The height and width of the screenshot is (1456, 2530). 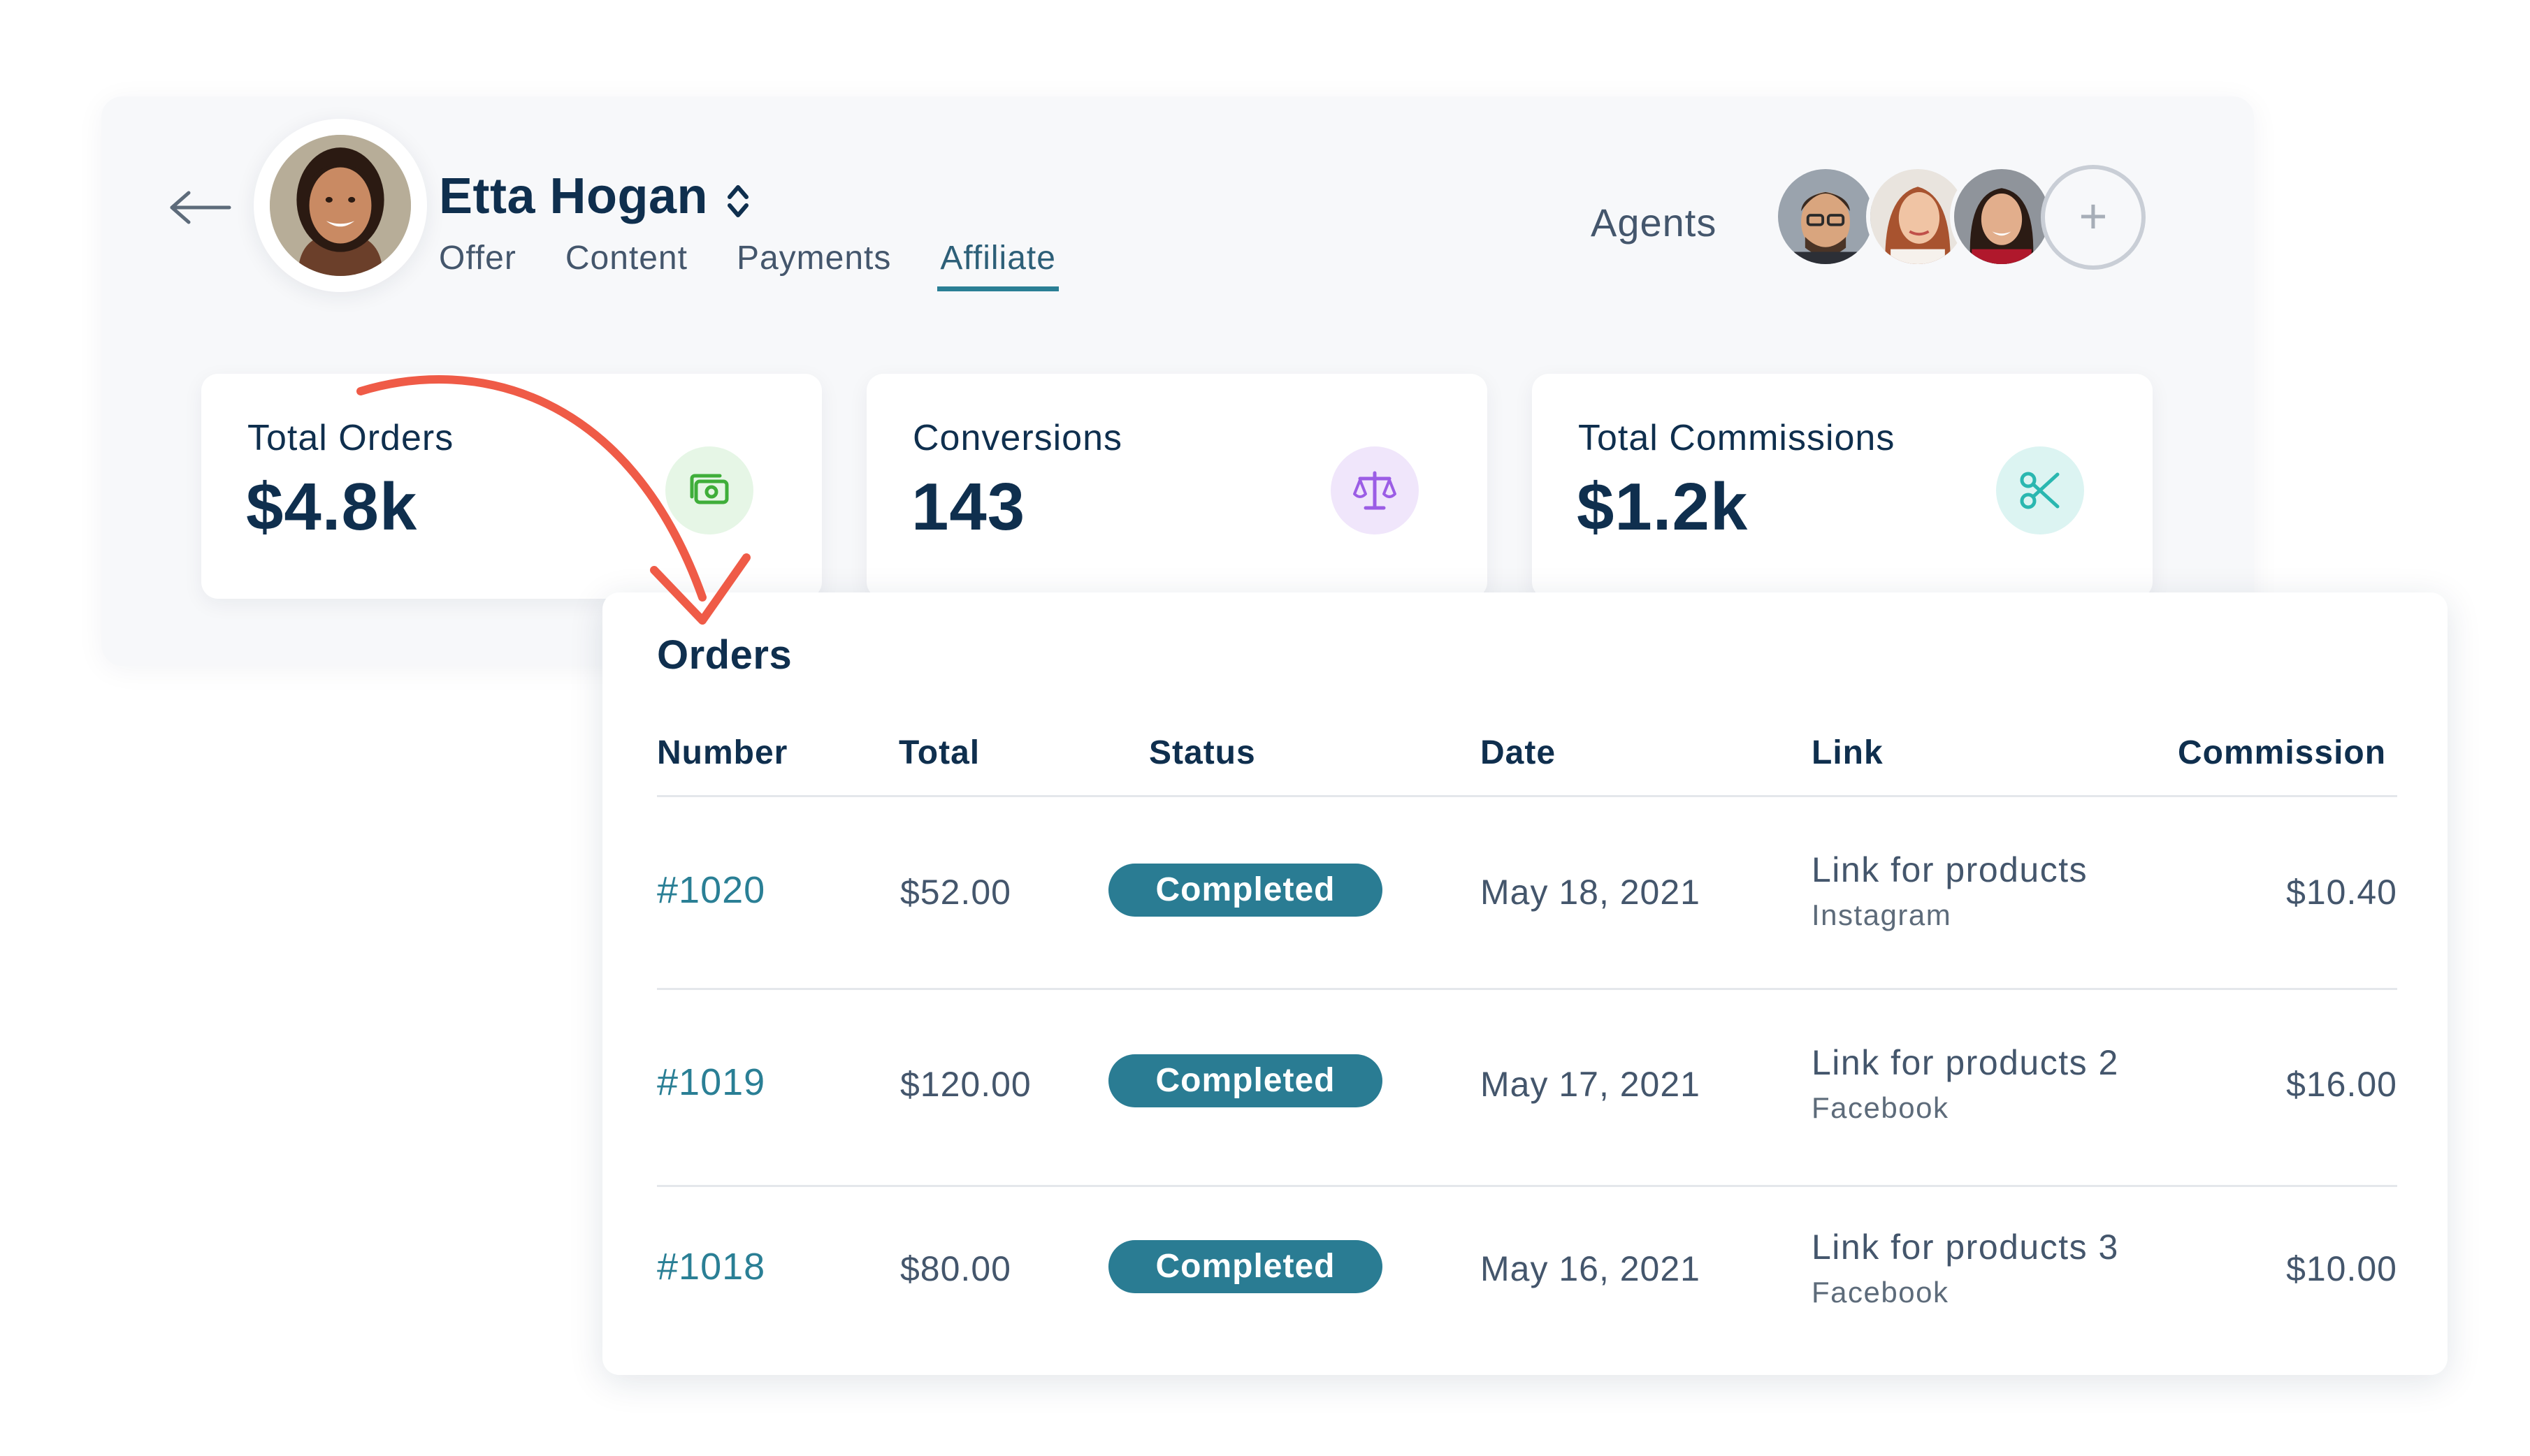 What do you see at coordinates (2040, 490) in the screenshot?
I see `scissors-icon` at bounding box center [2040, 490].